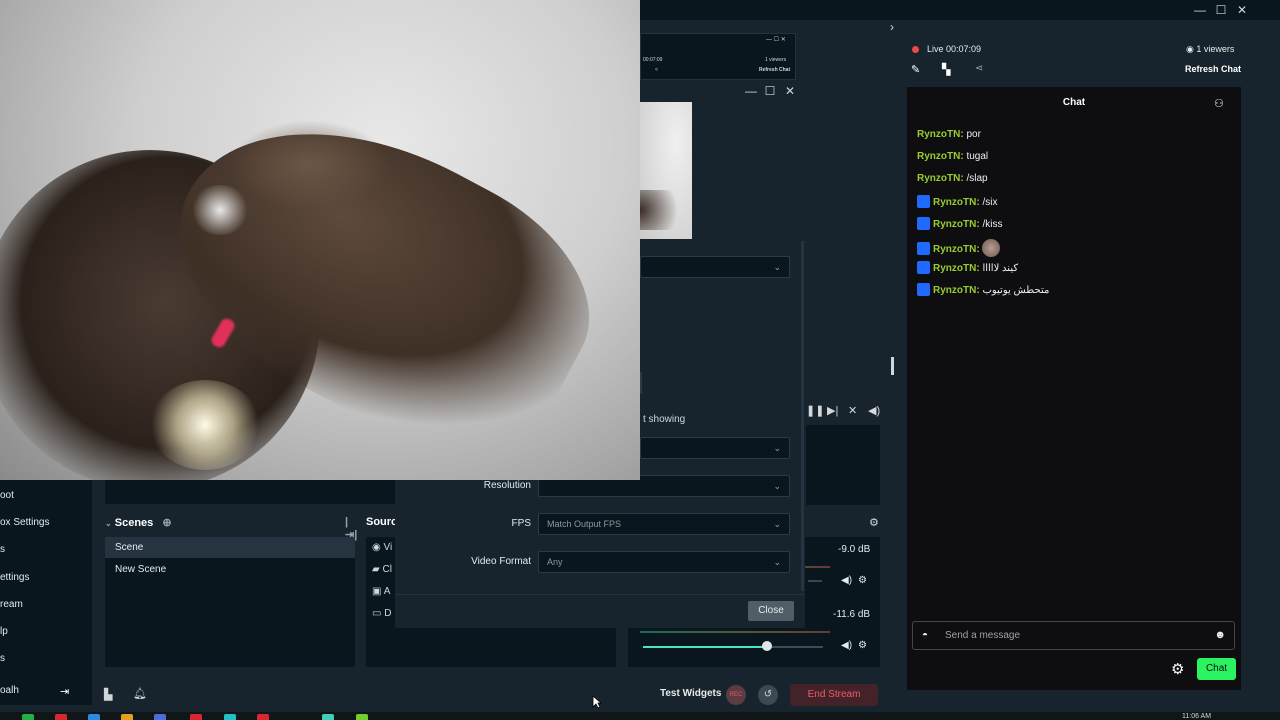  What do you see at coordinates (507, 485) in the screenshot?
I see `resolution-label: Resolution` at bounding box center [507, 485].